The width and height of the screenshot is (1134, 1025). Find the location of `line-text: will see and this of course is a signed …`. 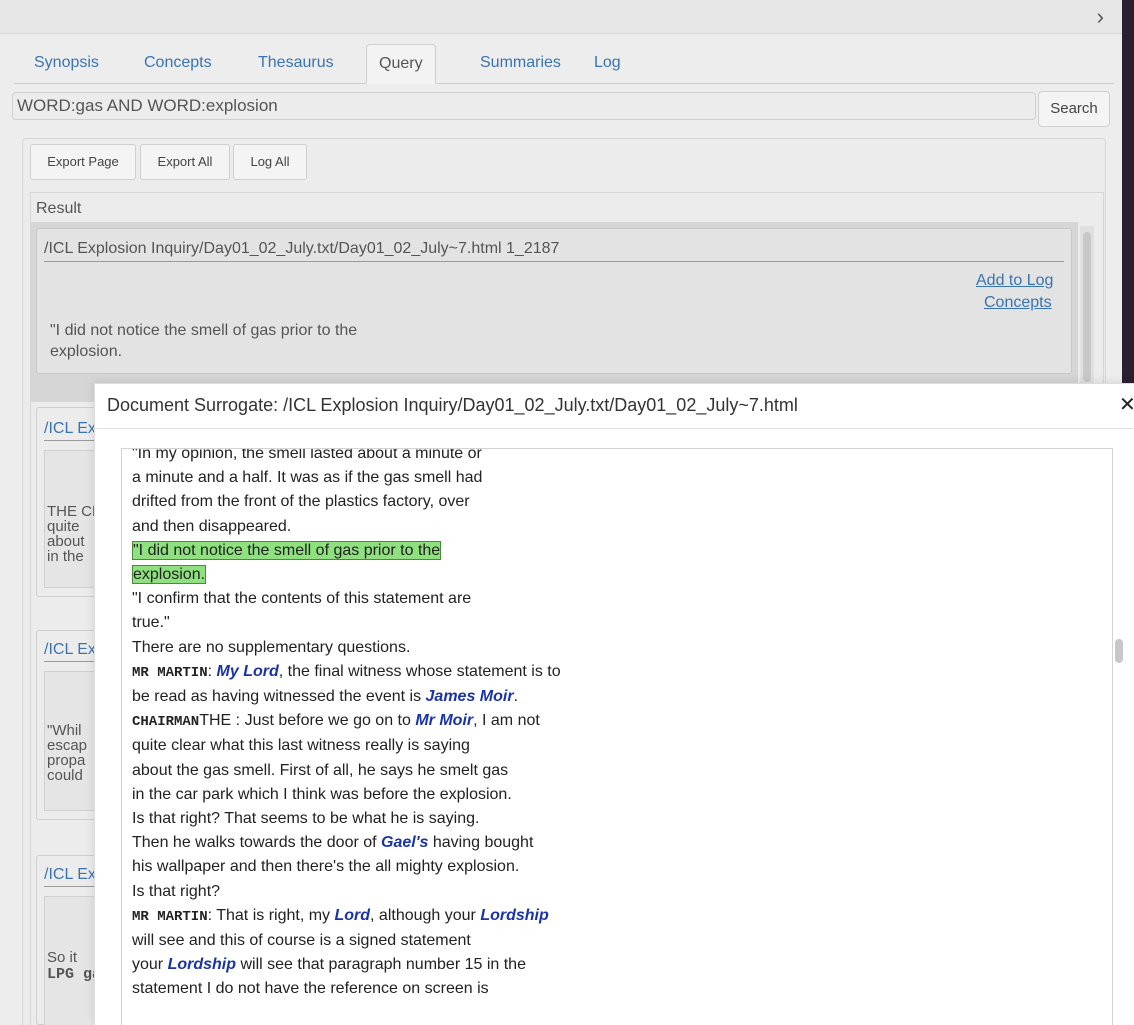

line-text: will see and this of course is a signed … is located at coordinates (301, 941).